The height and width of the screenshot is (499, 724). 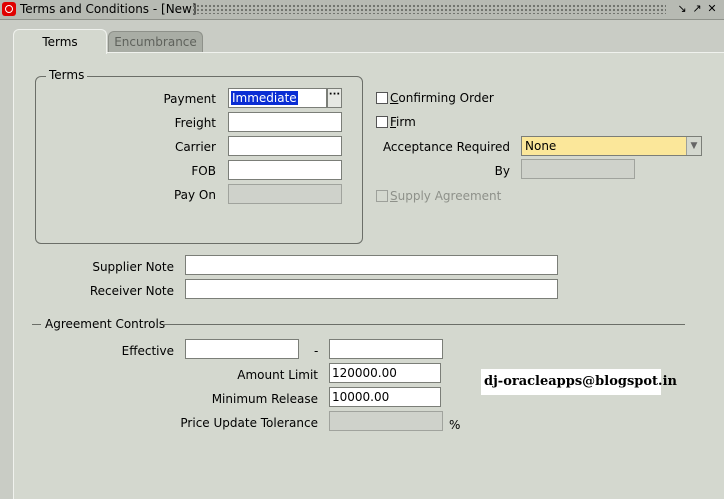 I want to click on tab-encumbrance: Encumbrance, so click(x=155, y=41).